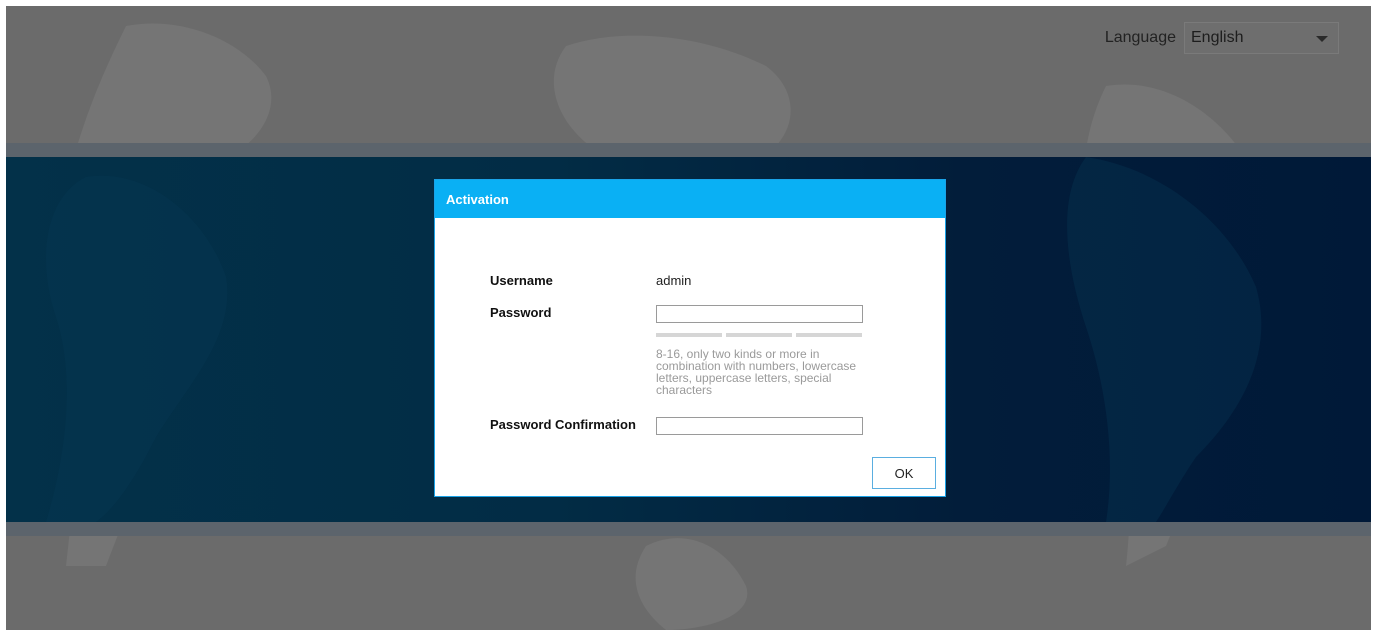  I want to click on language-label: Language, so click(1140, 37).